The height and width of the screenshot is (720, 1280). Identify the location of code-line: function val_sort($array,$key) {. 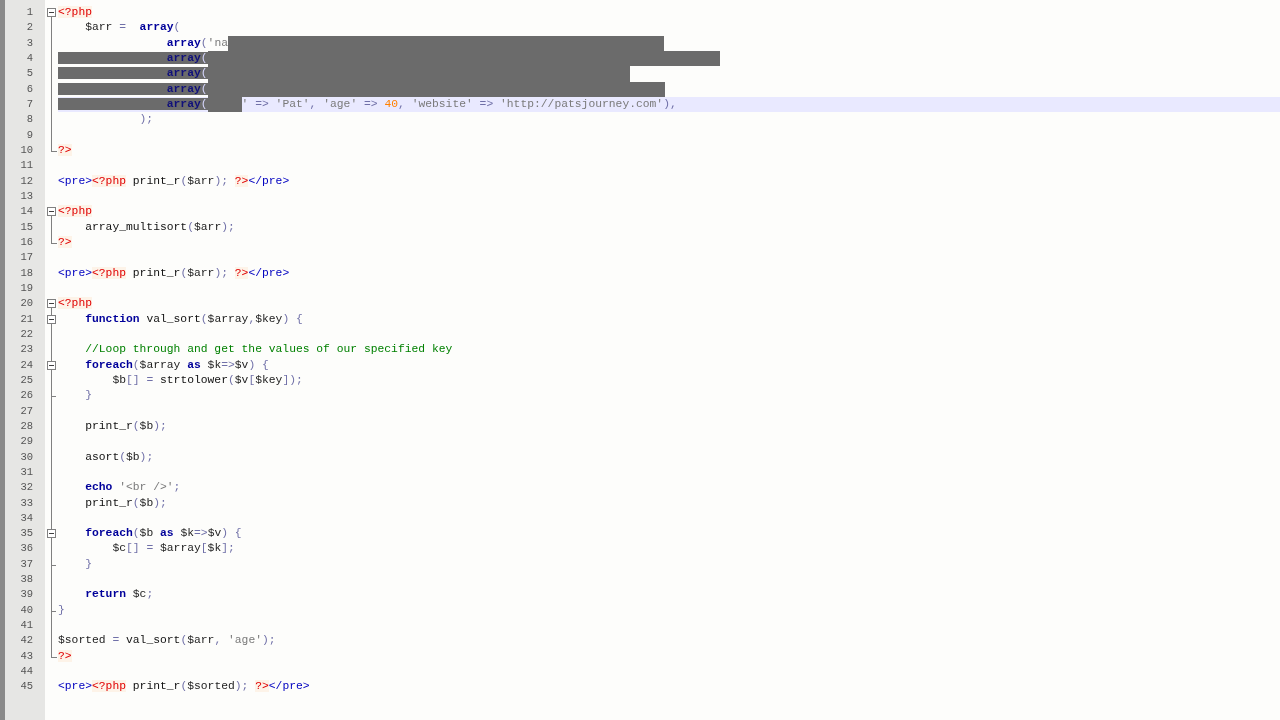
(193, 319).